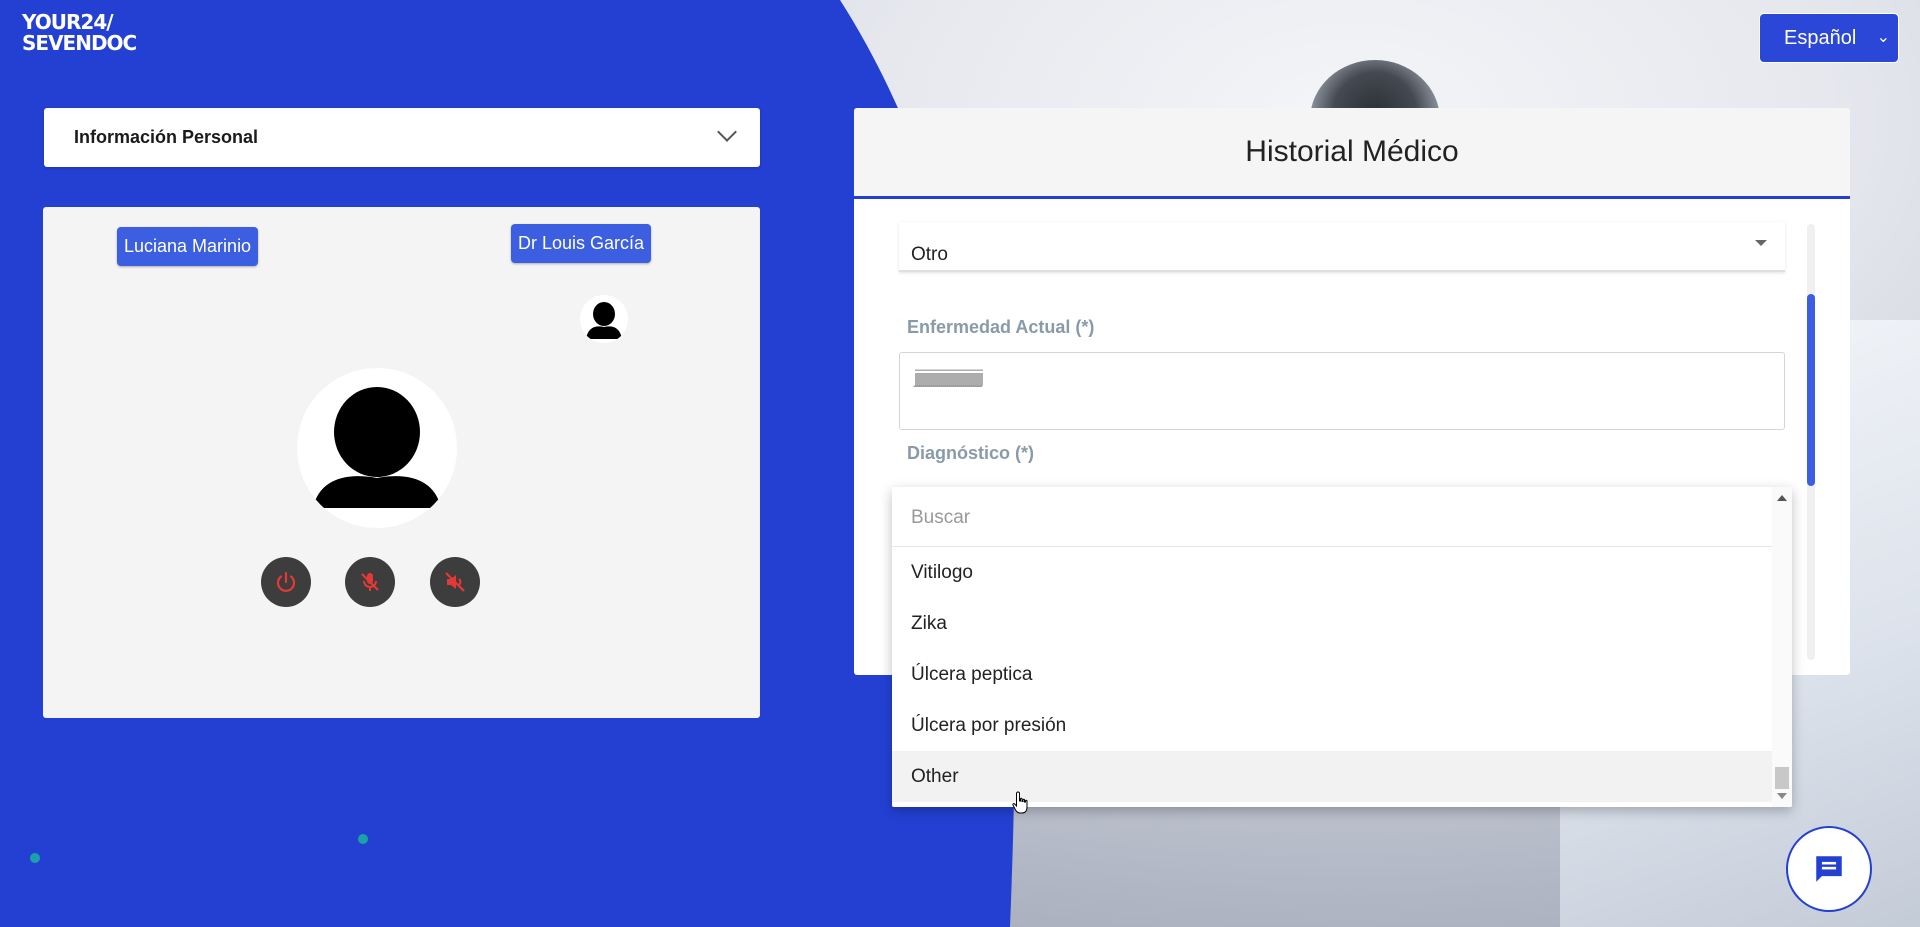  Describe the element at coordinates (166, 137) in the screenshot. I see `personal-info-title: Información Personal` at that location.